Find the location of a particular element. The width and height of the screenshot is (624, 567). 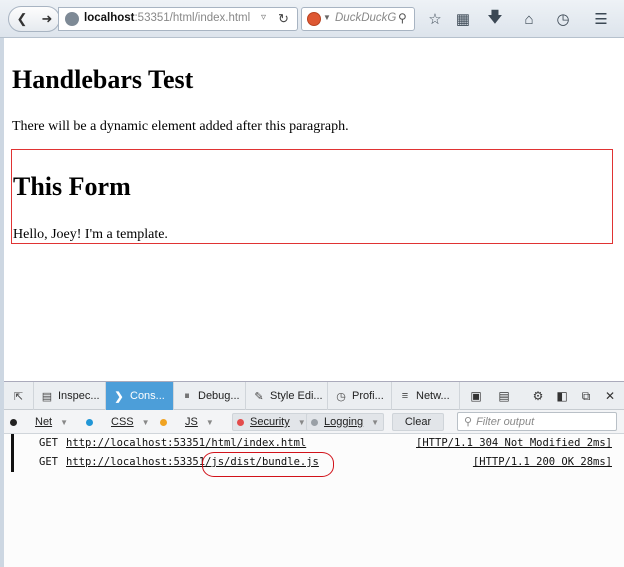

settings-gear-icon: ⚙ is located at coordinates (538, 396).